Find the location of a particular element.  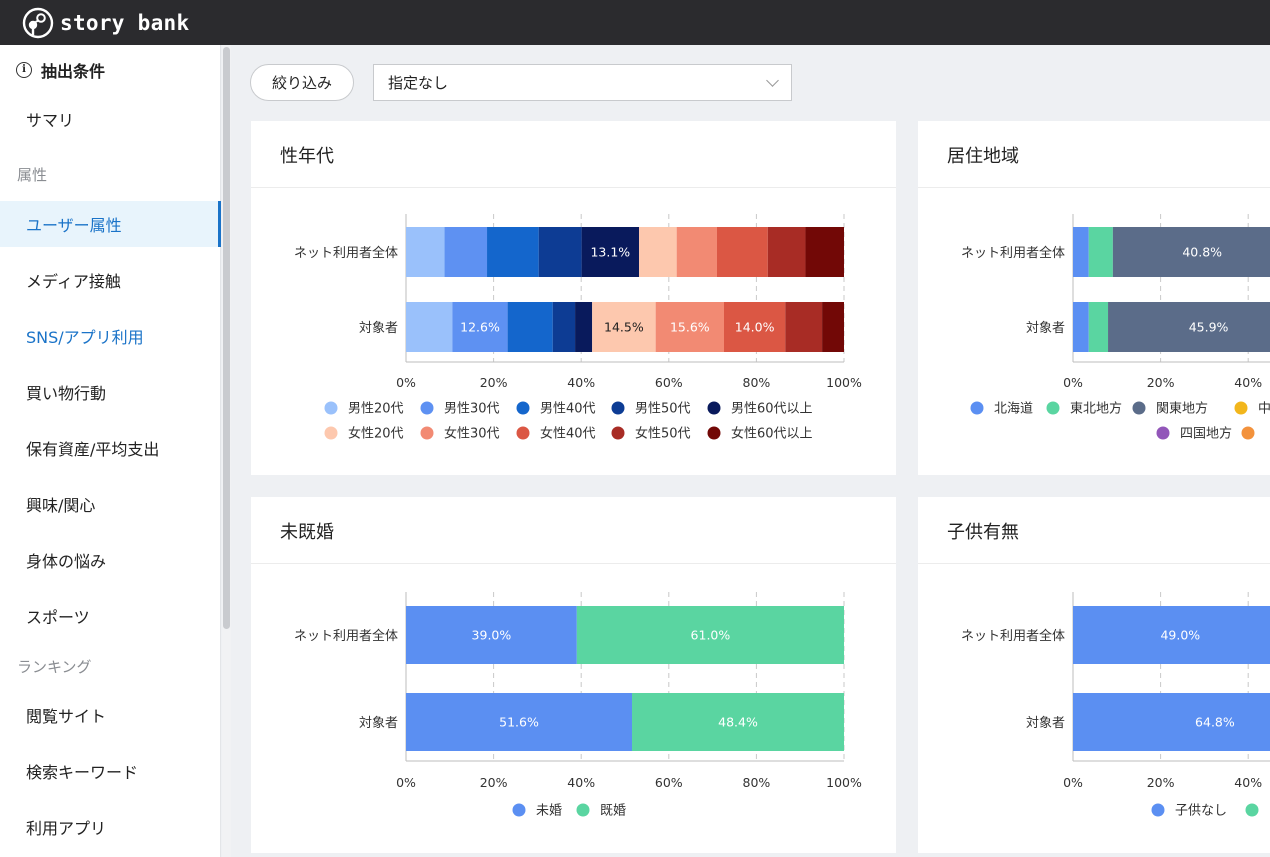

data-label: 61.0% is located at coordinates (711, 635).